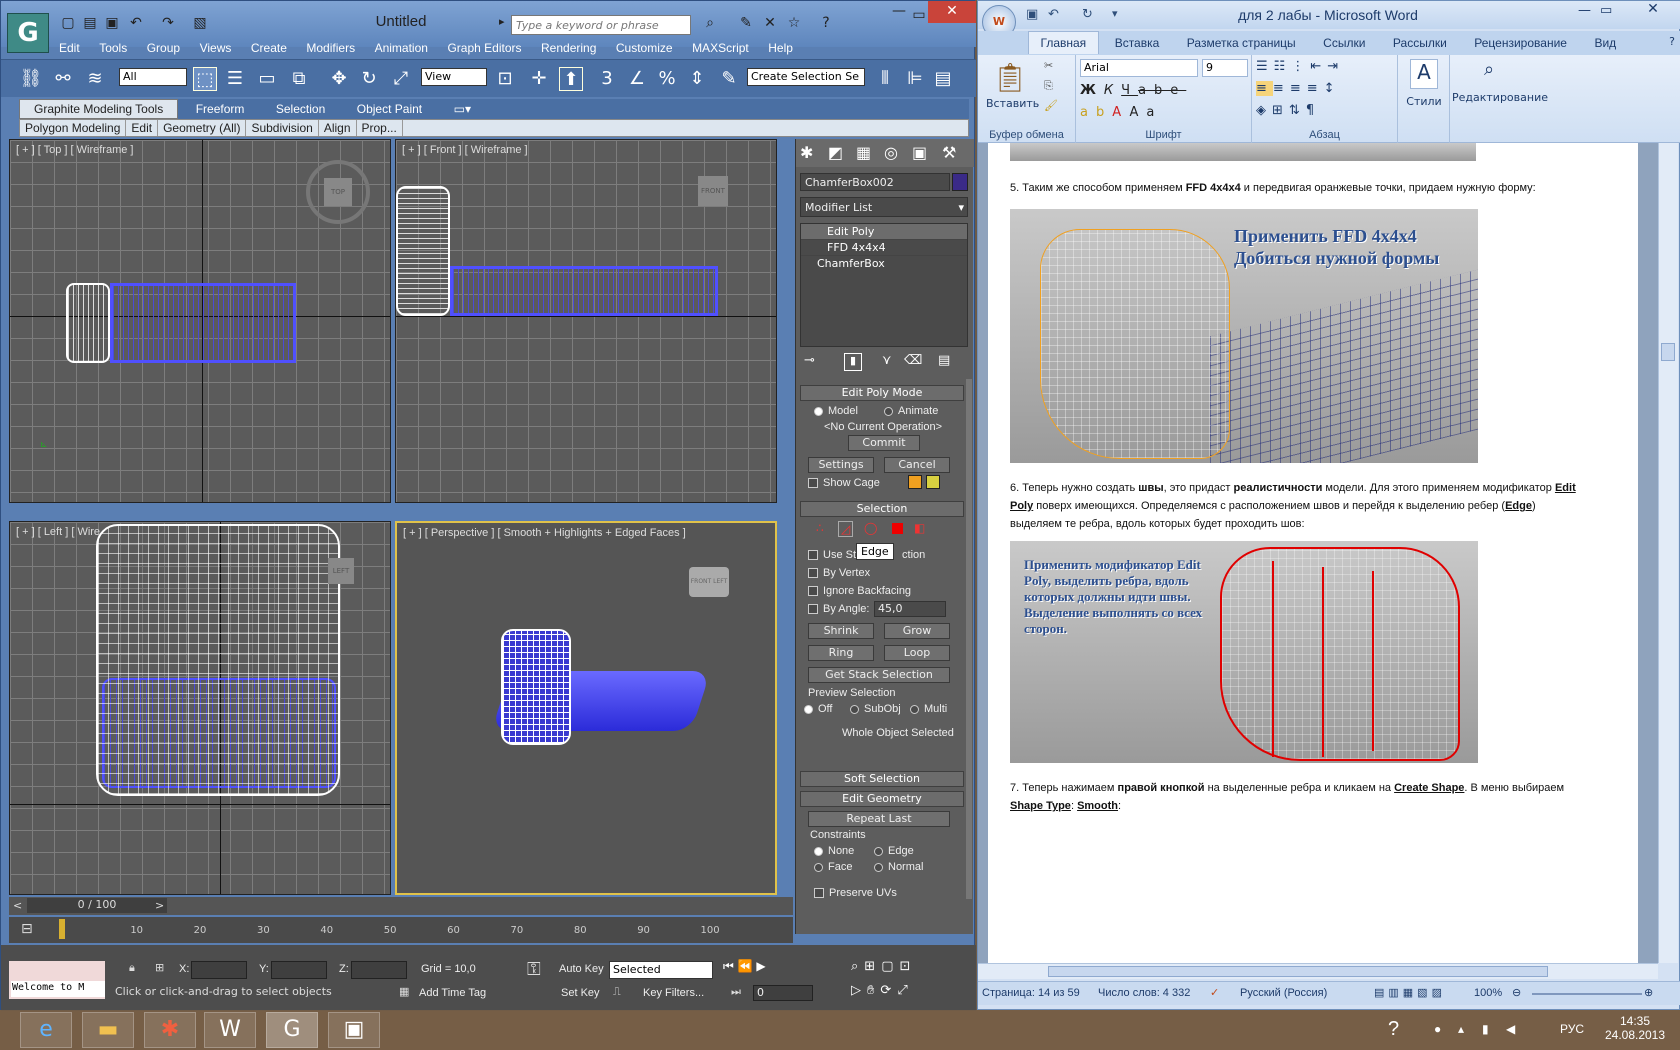 The image size is (1680, 1050). What do you see at coordinates (168, 23) in the screenshot?
I see `redo-icon: ↷` at bounding box center [168, 23].